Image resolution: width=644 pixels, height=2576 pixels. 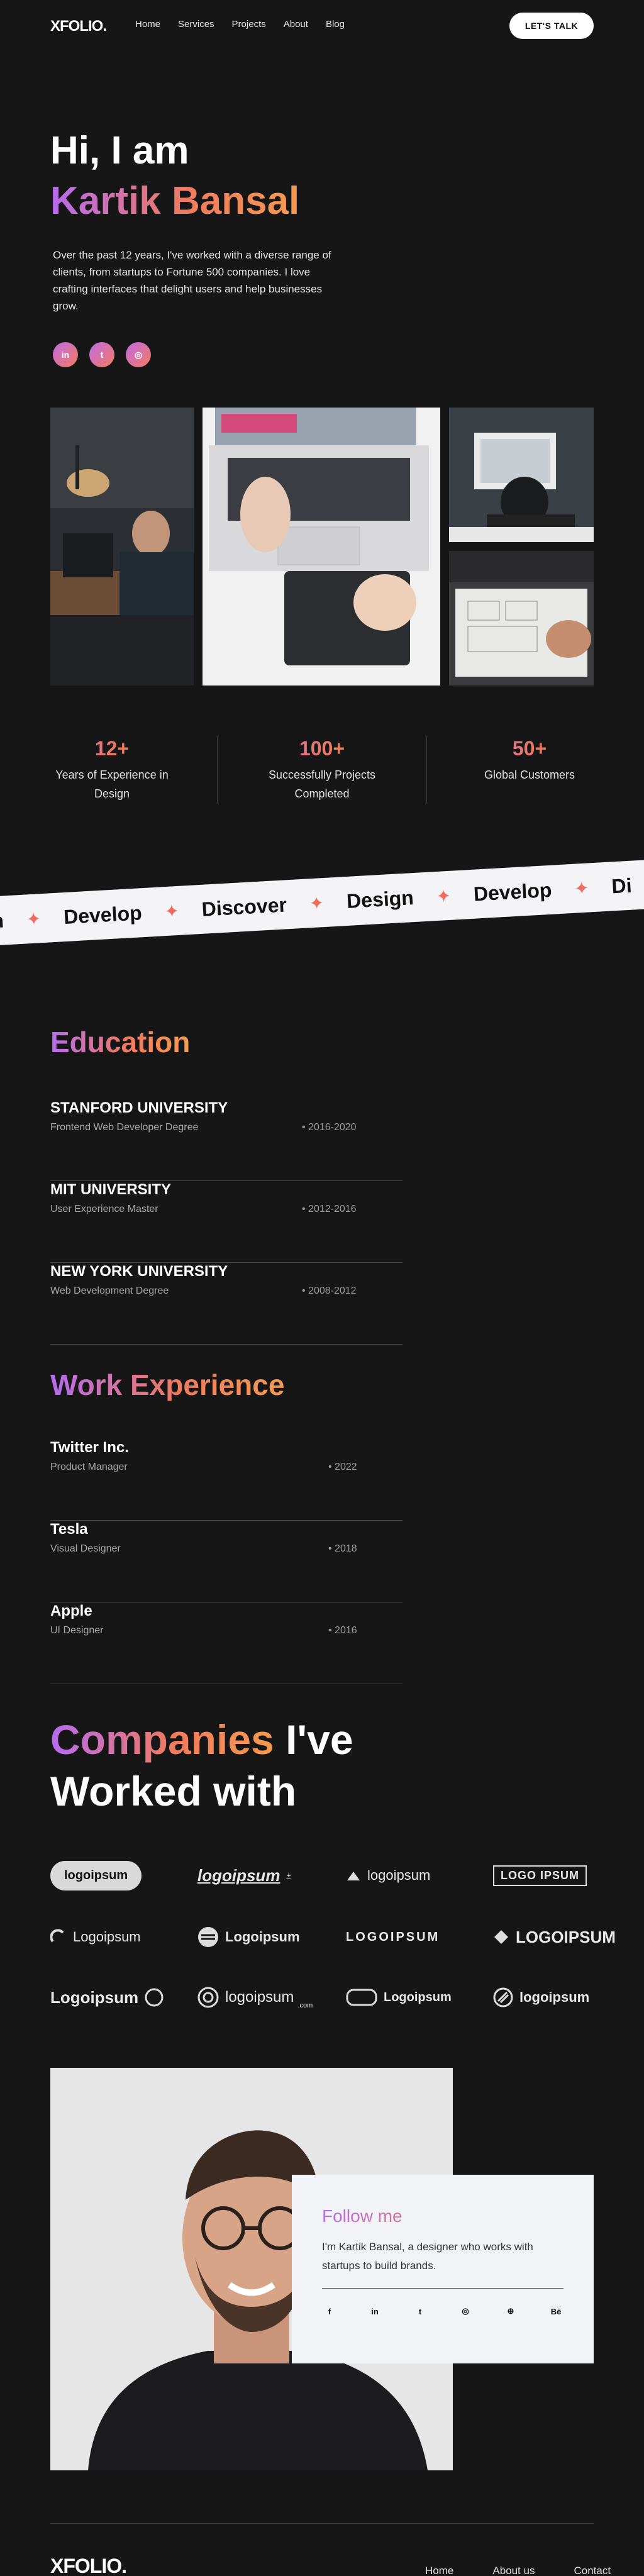 I want to click on lets-talk-button: LET'S TALK, so click(x=551, y=26).